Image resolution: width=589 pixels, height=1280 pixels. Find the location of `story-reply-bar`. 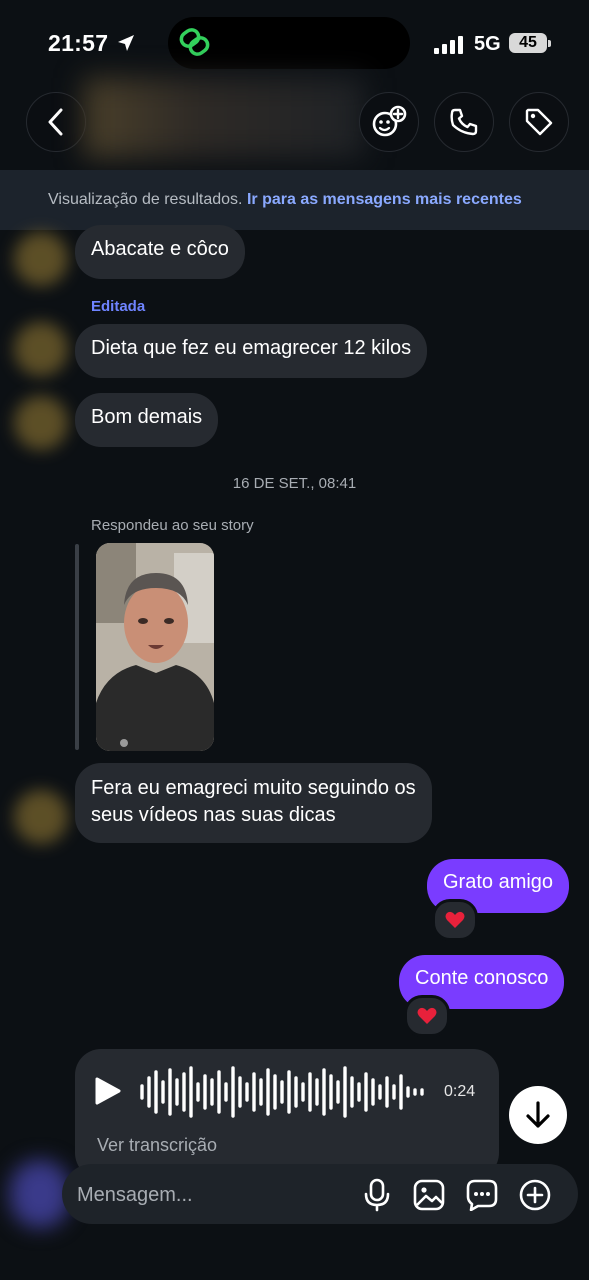

story-reply-bar is located at coordinates (77, 647).